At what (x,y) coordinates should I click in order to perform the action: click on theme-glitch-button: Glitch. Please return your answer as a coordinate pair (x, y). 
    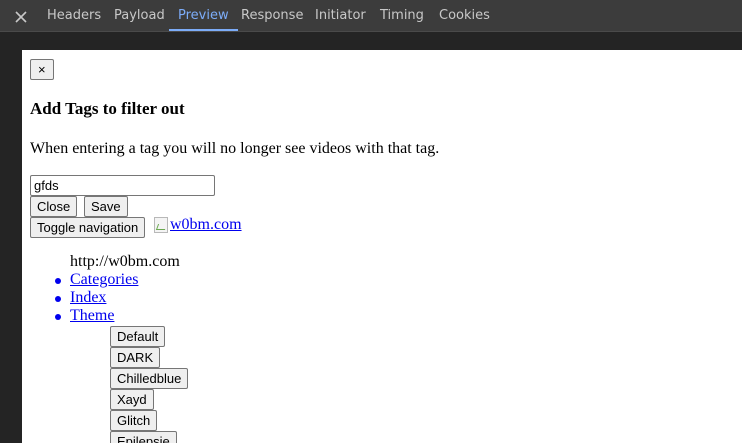
    Looking at the image, I should click on (134, 420).